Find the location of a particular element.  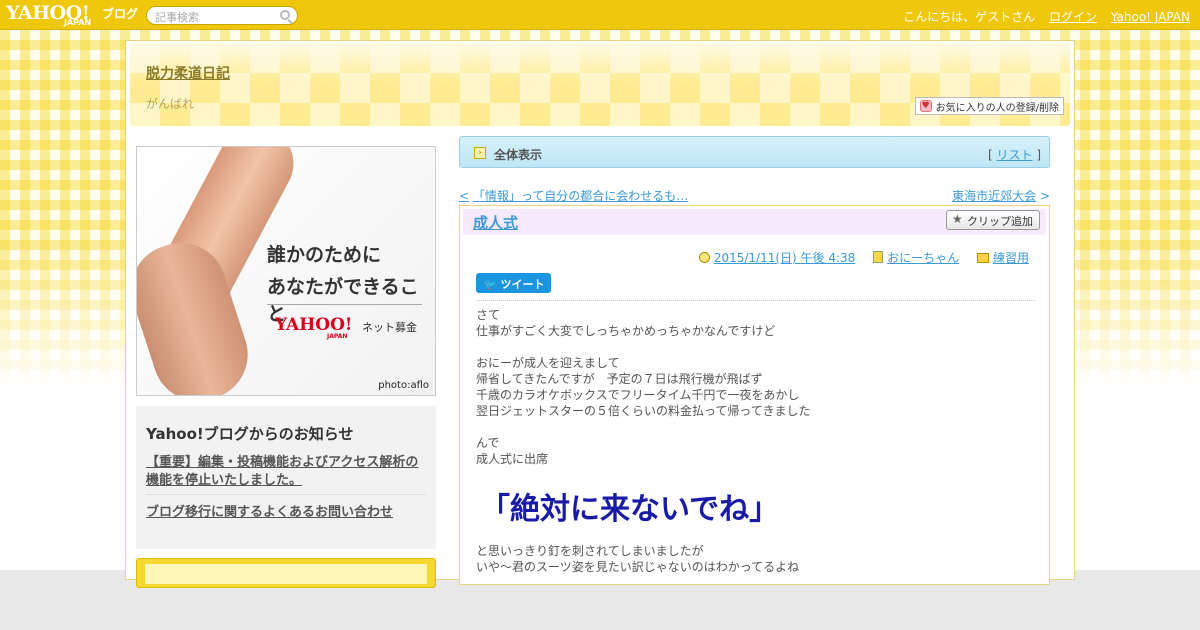

clip-add-button: ★ クリップ追加 is located at coordinates (993, 220).